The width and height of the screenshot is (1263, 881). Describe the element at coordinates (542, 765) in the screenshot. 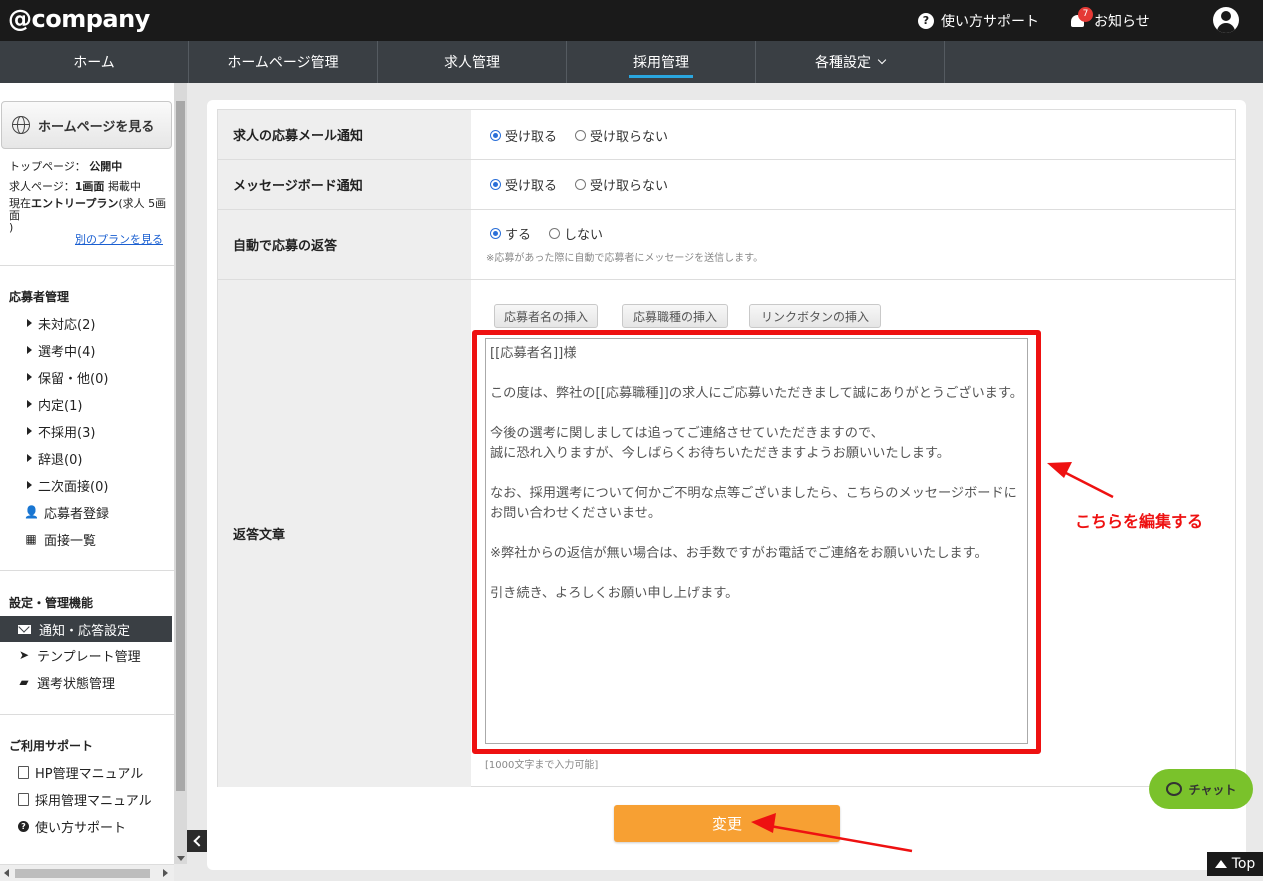

I see `char-limit-note: [1000文字まで入力可能]` at that location.